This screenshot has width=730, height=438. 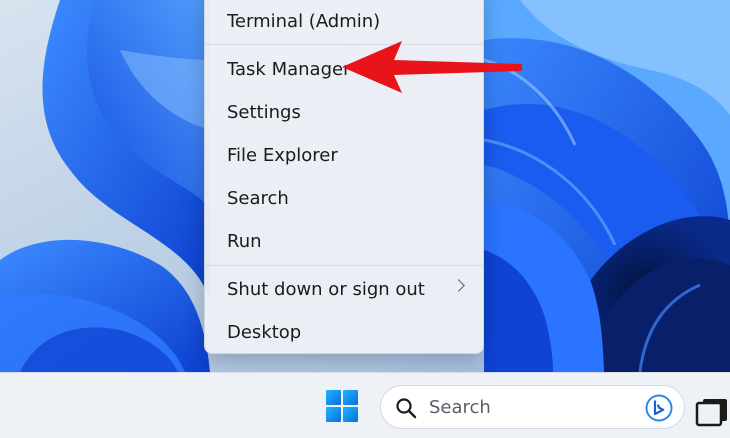 What do you see at coordinates (244, 241) in the screenshot?
I see `menu-item-label: Run` at bounding box center [244, 241].